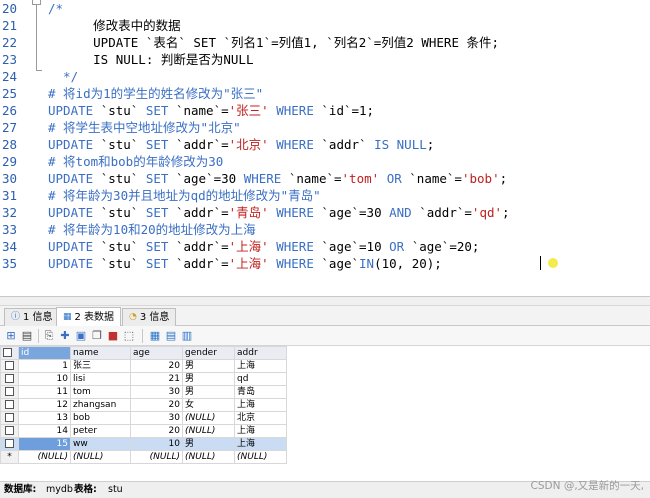  Describe the element at coordinates (11, 336) in the screenshot. I see `grid-mode-icon: ⊞` at that location.